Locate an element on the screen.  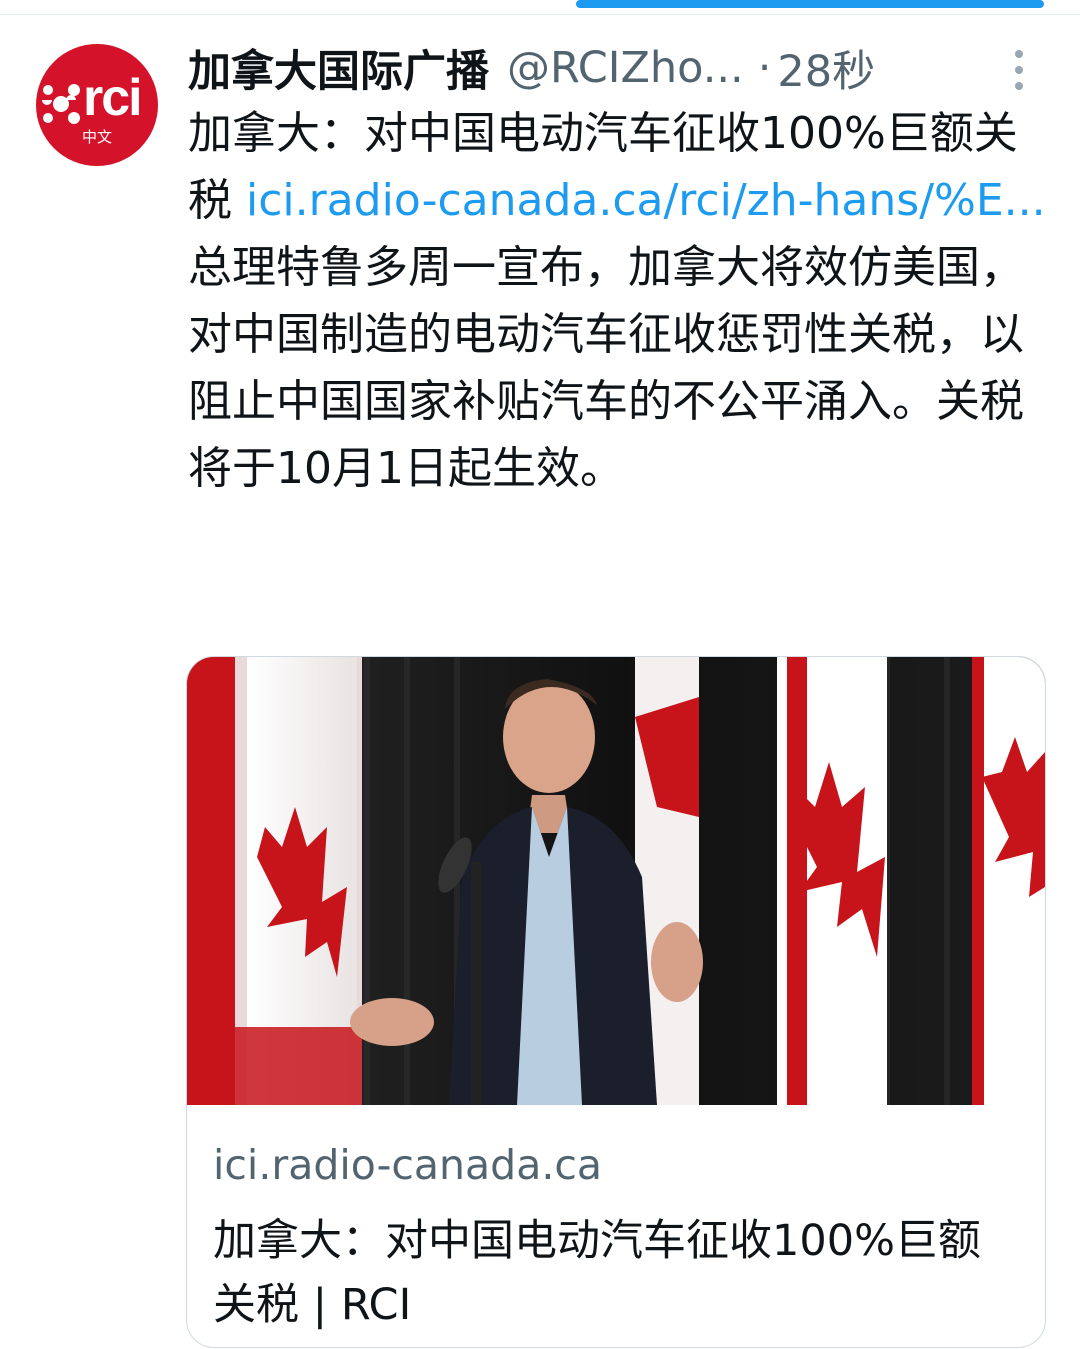
post-time: 28秒 is located at coordinates (826, 68).